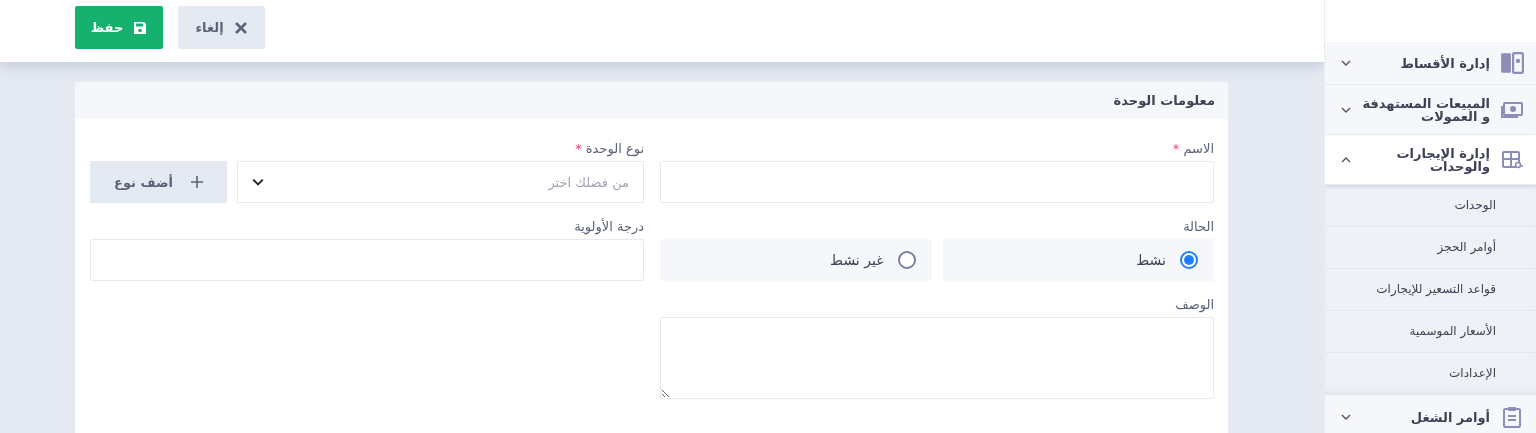 This screenshot has width=1536, height=433. Describe the element at coordinates (240, 27) in the screenshot. I see `close-icon` at that location.